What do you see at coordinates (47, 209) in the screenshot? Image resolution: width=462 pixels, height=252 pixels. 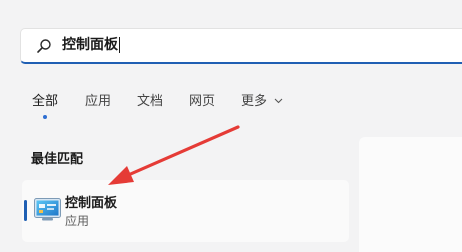 I see `control-panel-icon` at bounding box center [47, 209].